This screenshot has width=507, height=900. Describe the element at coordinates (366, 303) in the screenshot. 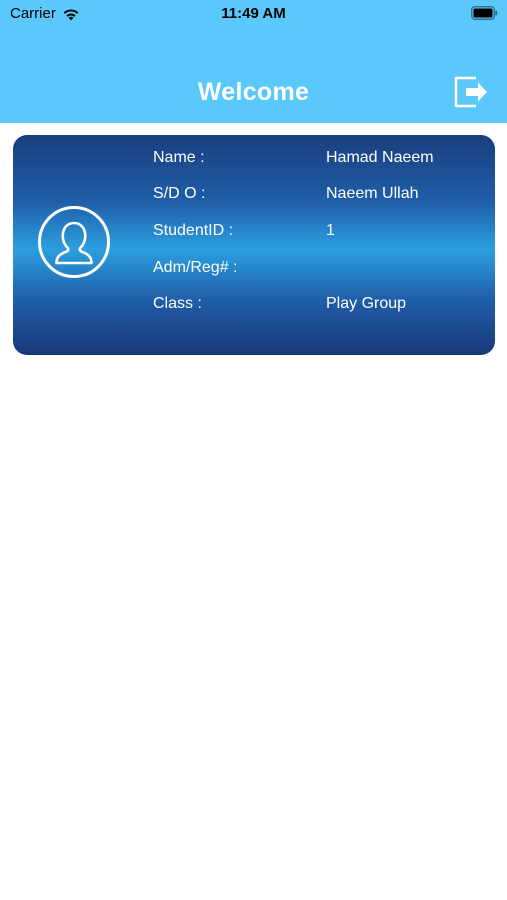

I see `class-value: Play Group` at that location.